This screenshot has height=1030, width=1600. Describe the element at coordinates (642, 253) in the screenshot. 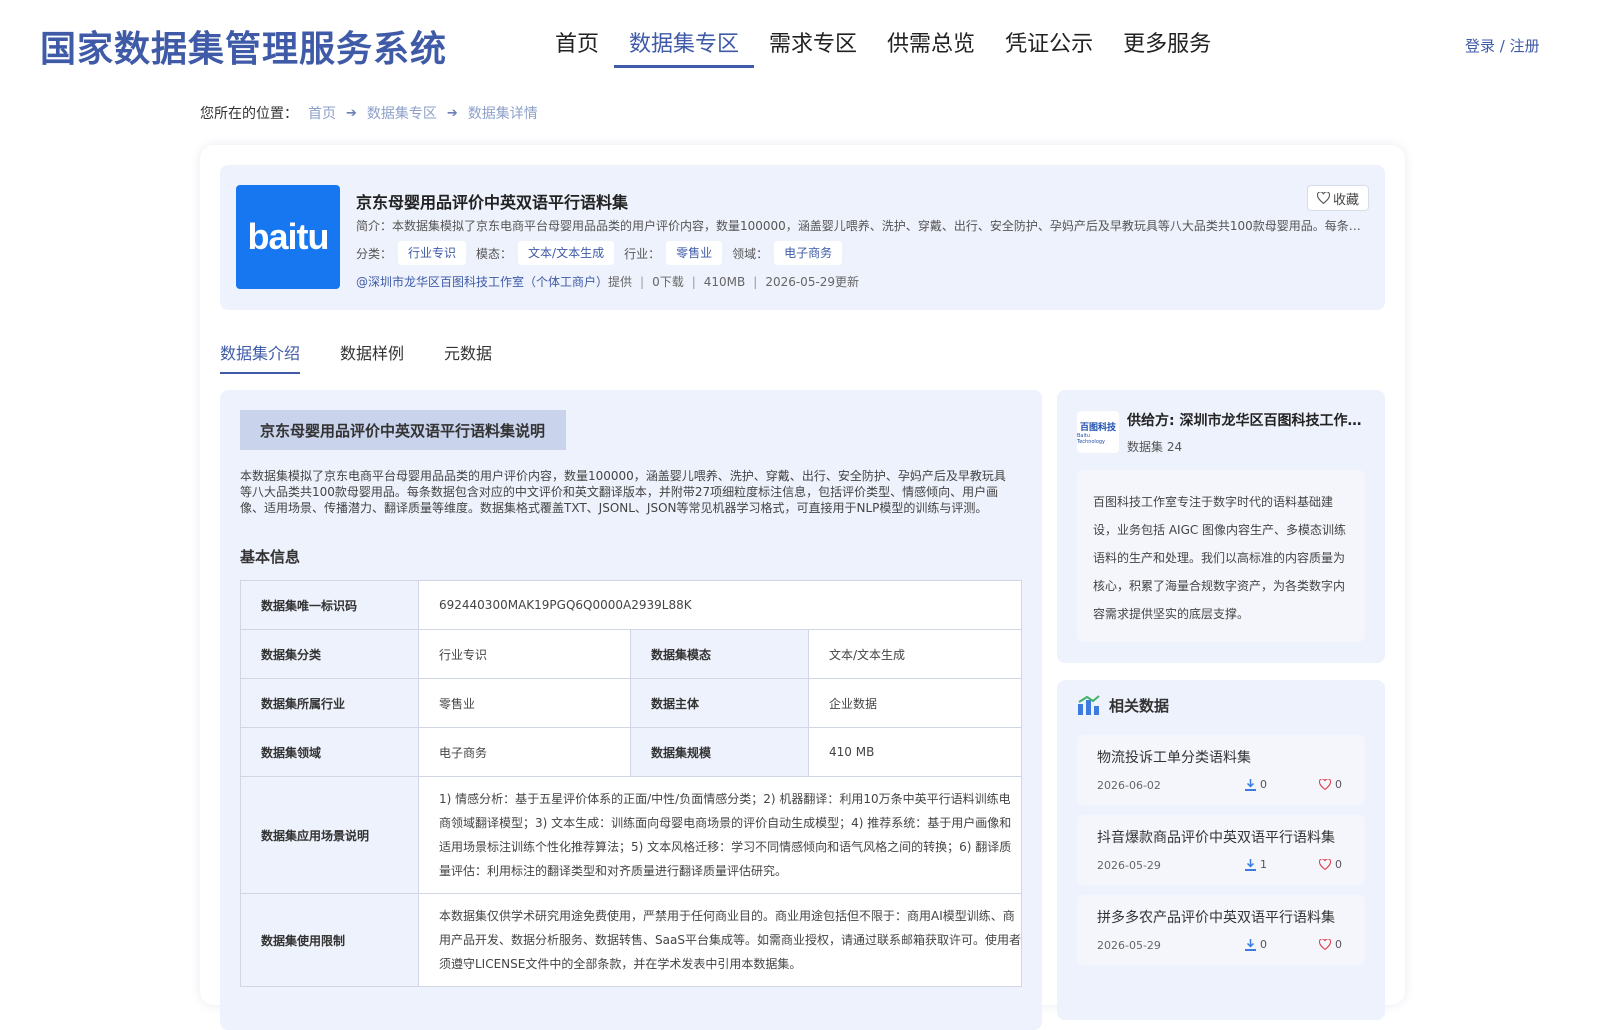

I see `tag-label-industry: 行业：` at that location.